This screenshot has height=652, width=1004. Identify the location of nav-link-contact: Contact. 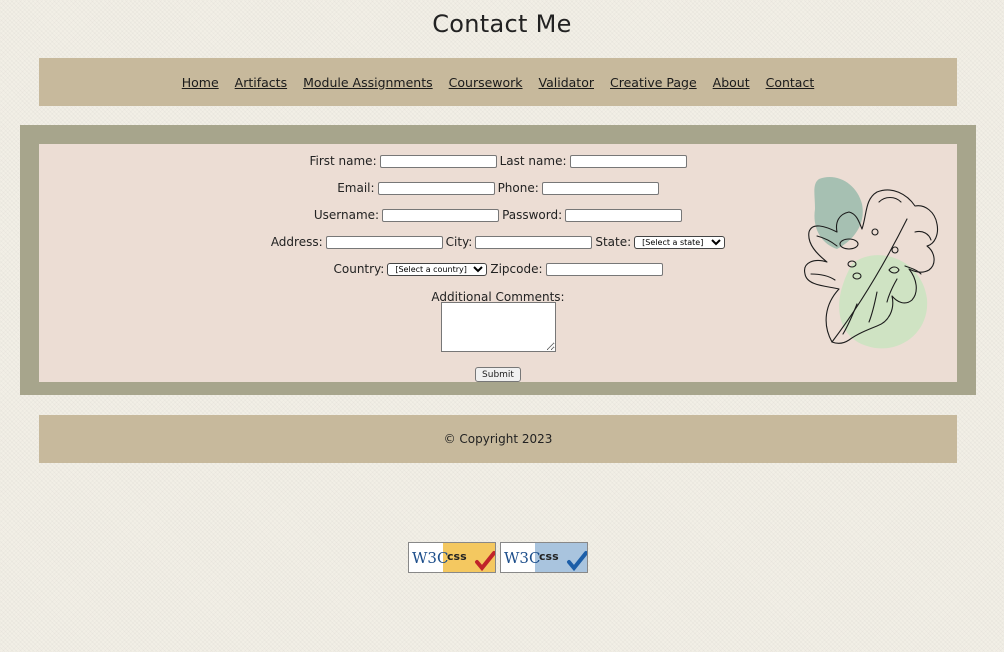
(790, 82).